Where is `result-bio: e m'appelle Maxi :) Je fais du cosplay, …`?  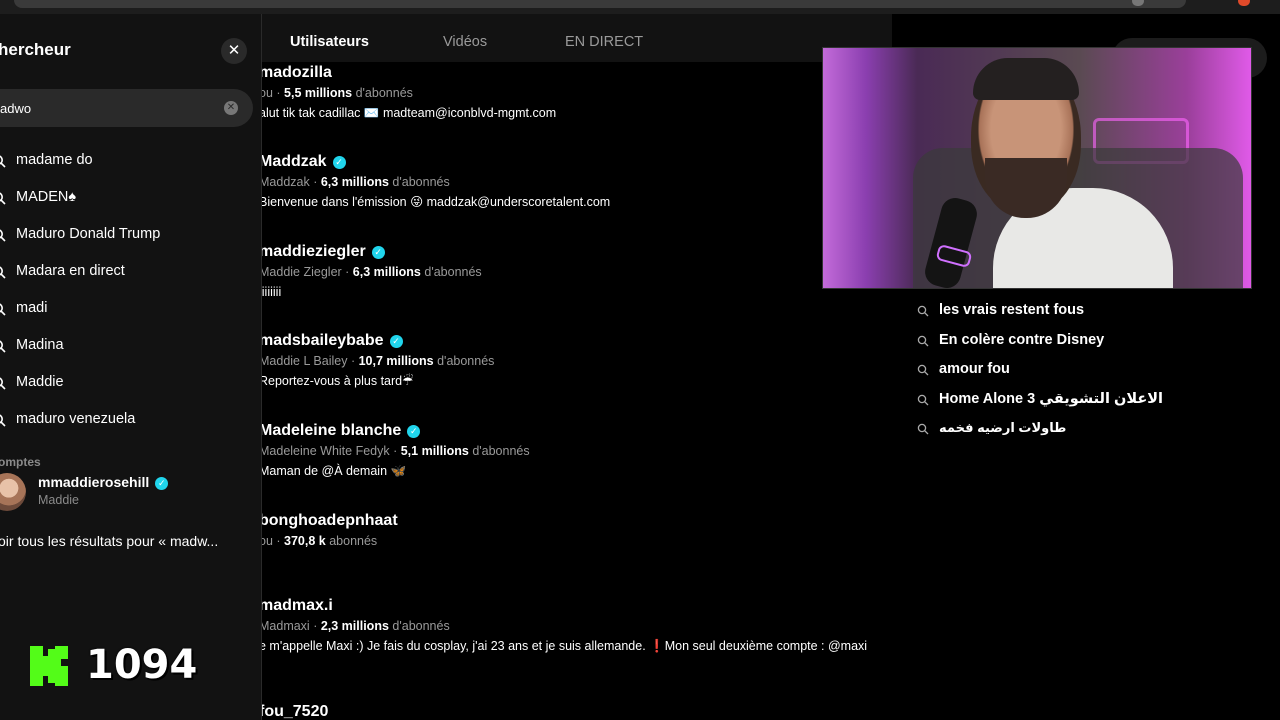 result-bio: e m'appelle Maxi :) Je fais du cosplay, … is located at coordinates (565, 646).